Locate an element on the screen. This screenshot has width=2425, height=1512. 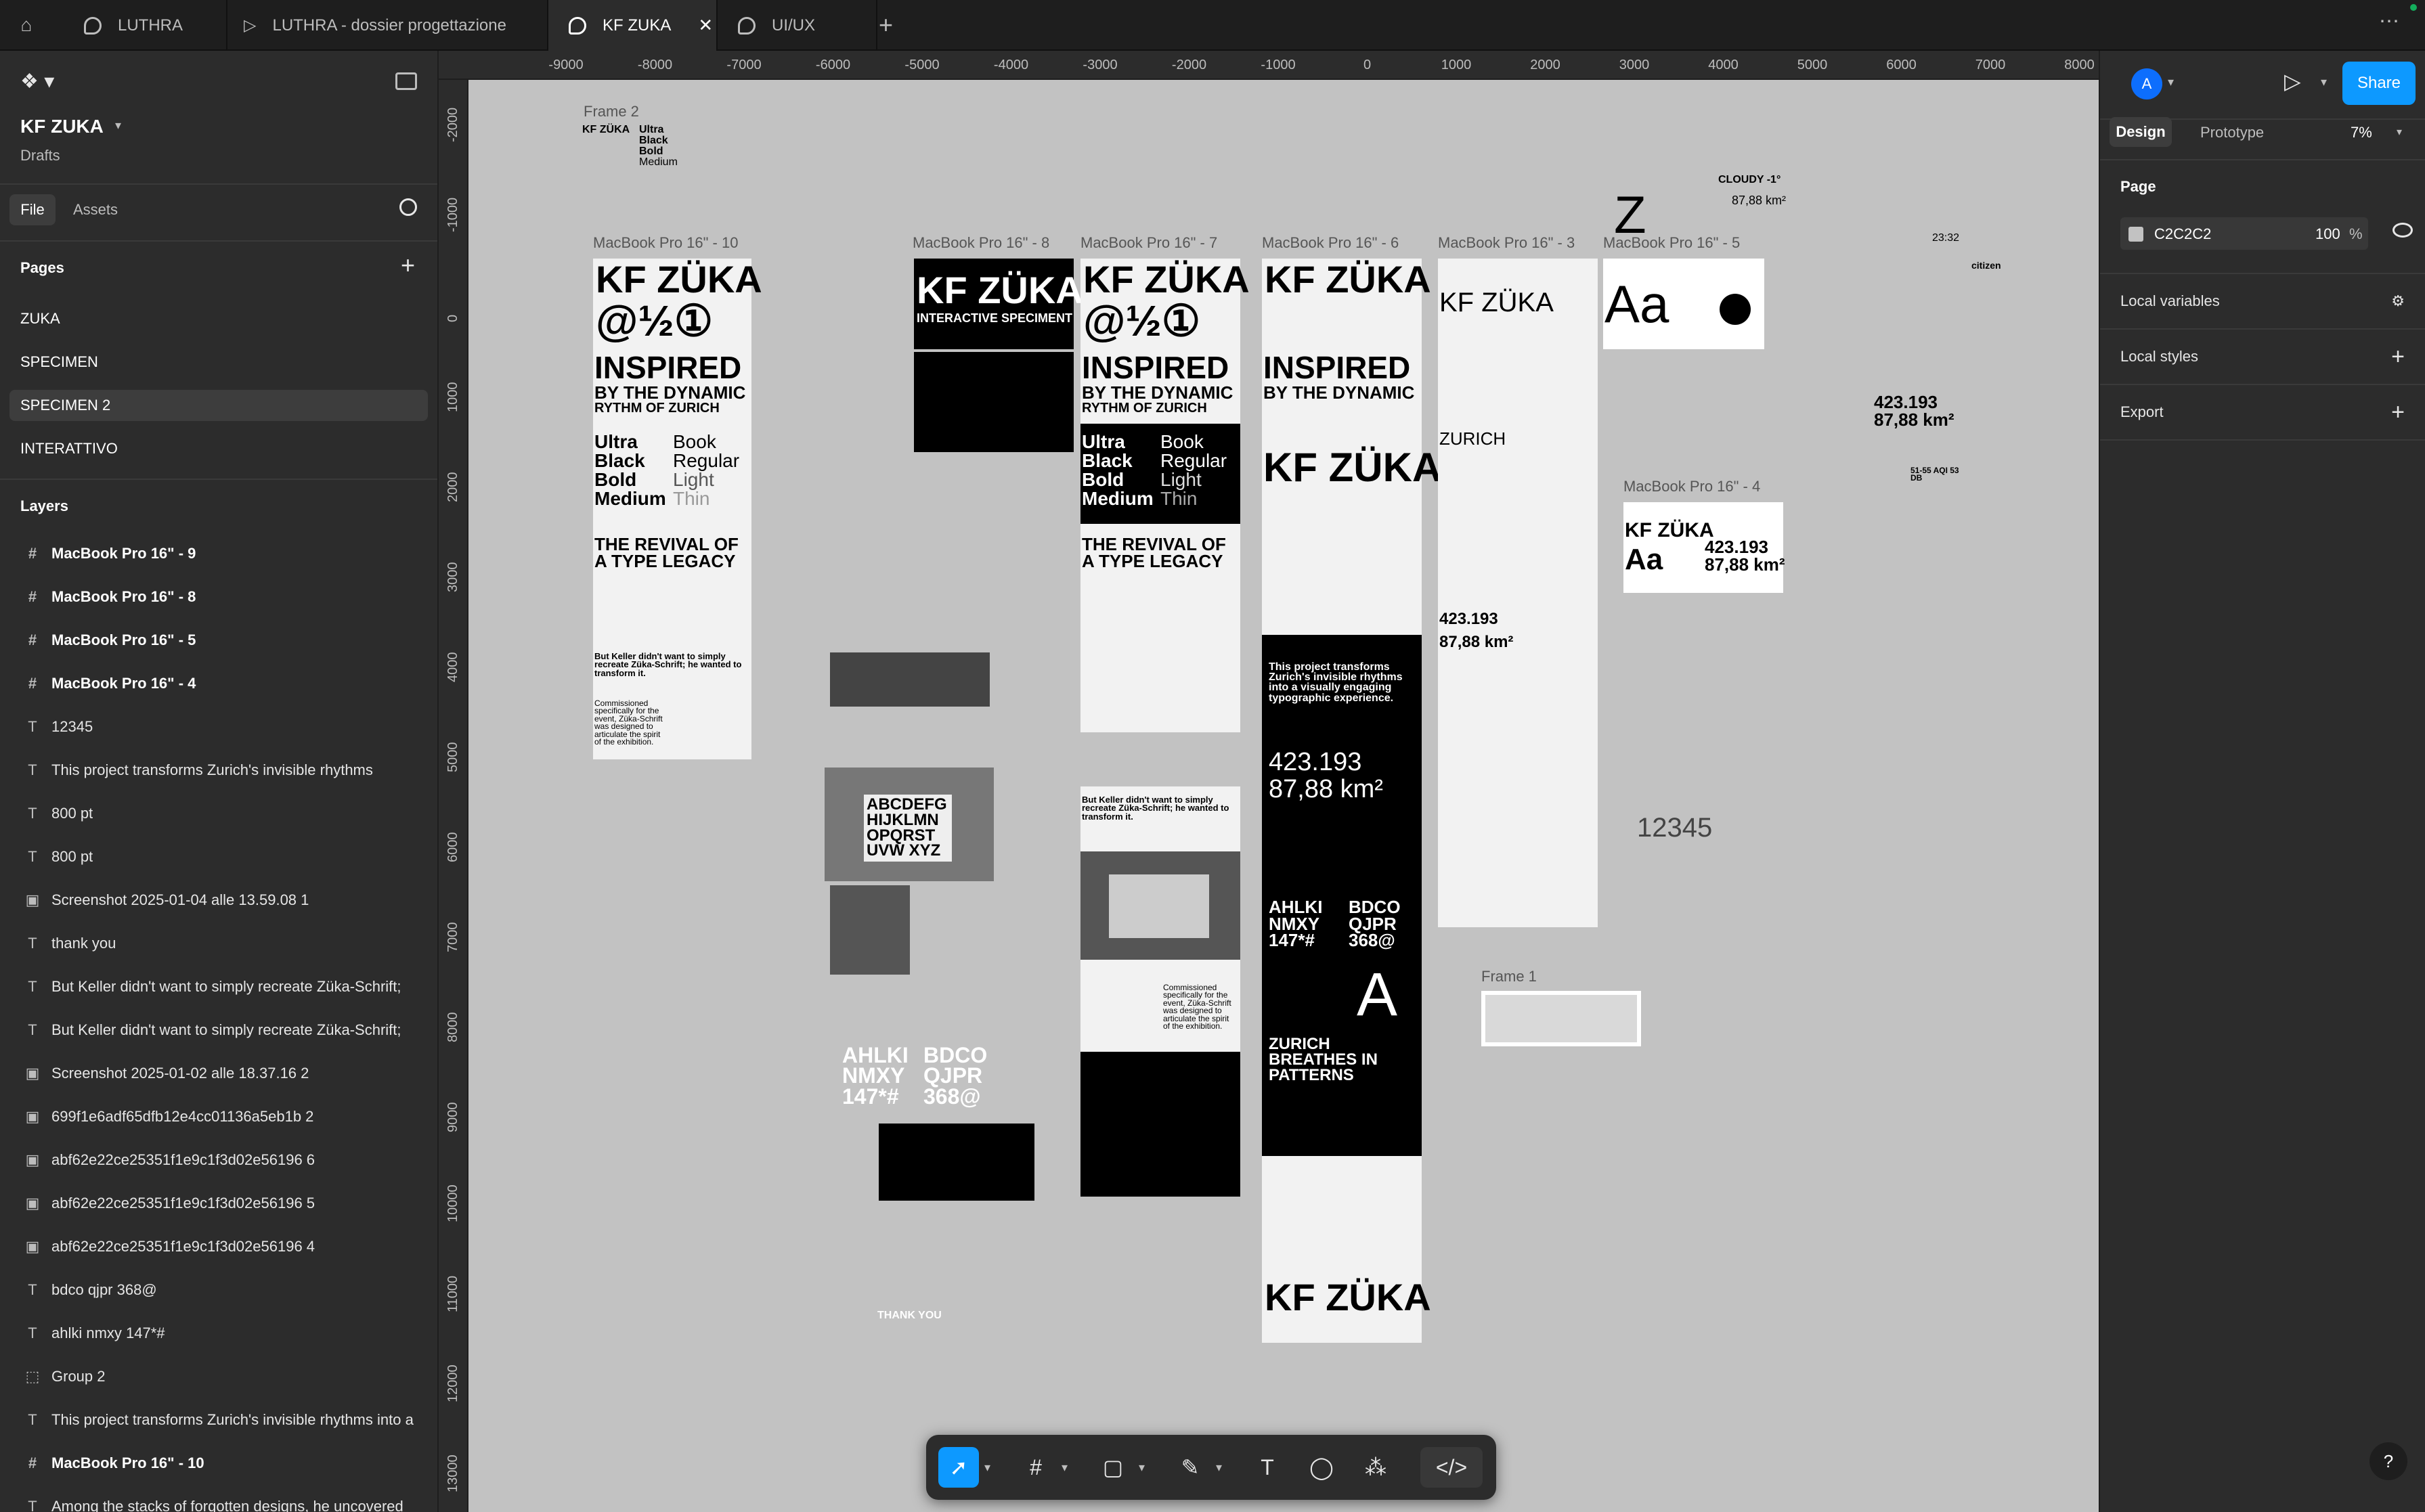
tab-kf-zuka: KF ZUKA ✕ is located at coordinates (633, 25).